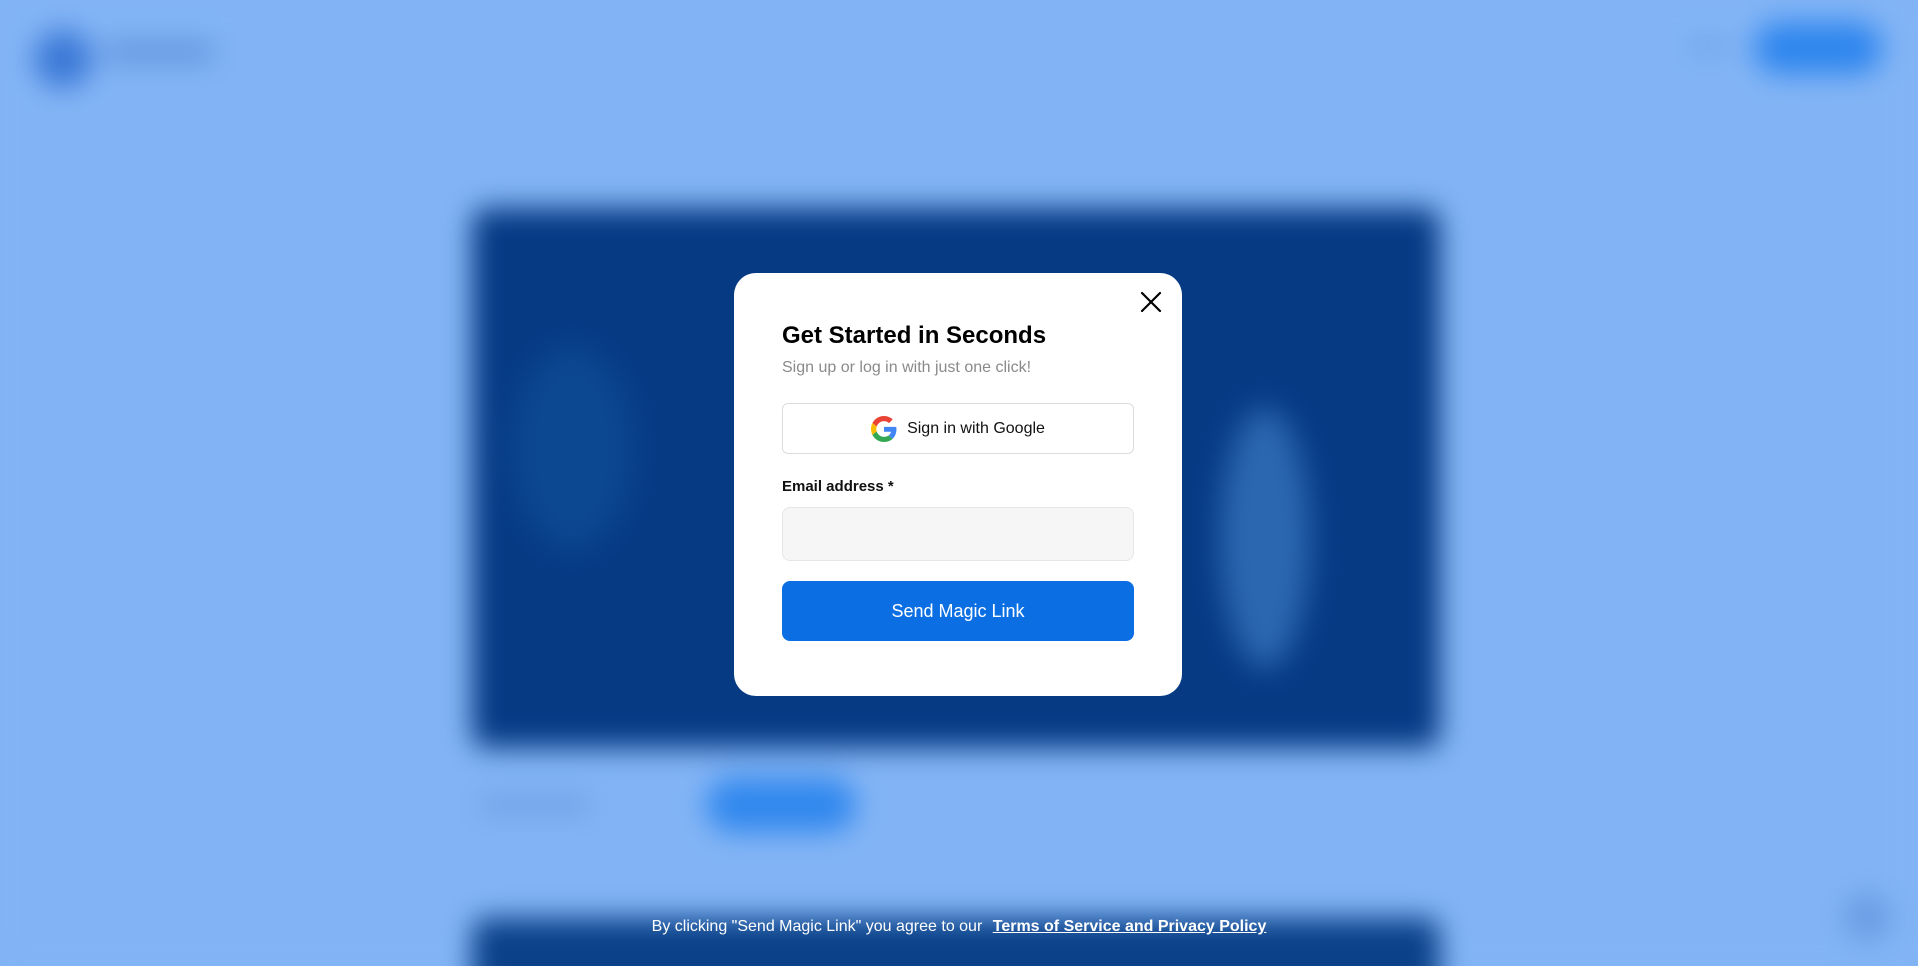 The height and width of the screenshot is (966, 1918). What do you see at coordinates (159, 52) in the screenshot?
I see `background-brand-text` at bounding box center [159, 52].